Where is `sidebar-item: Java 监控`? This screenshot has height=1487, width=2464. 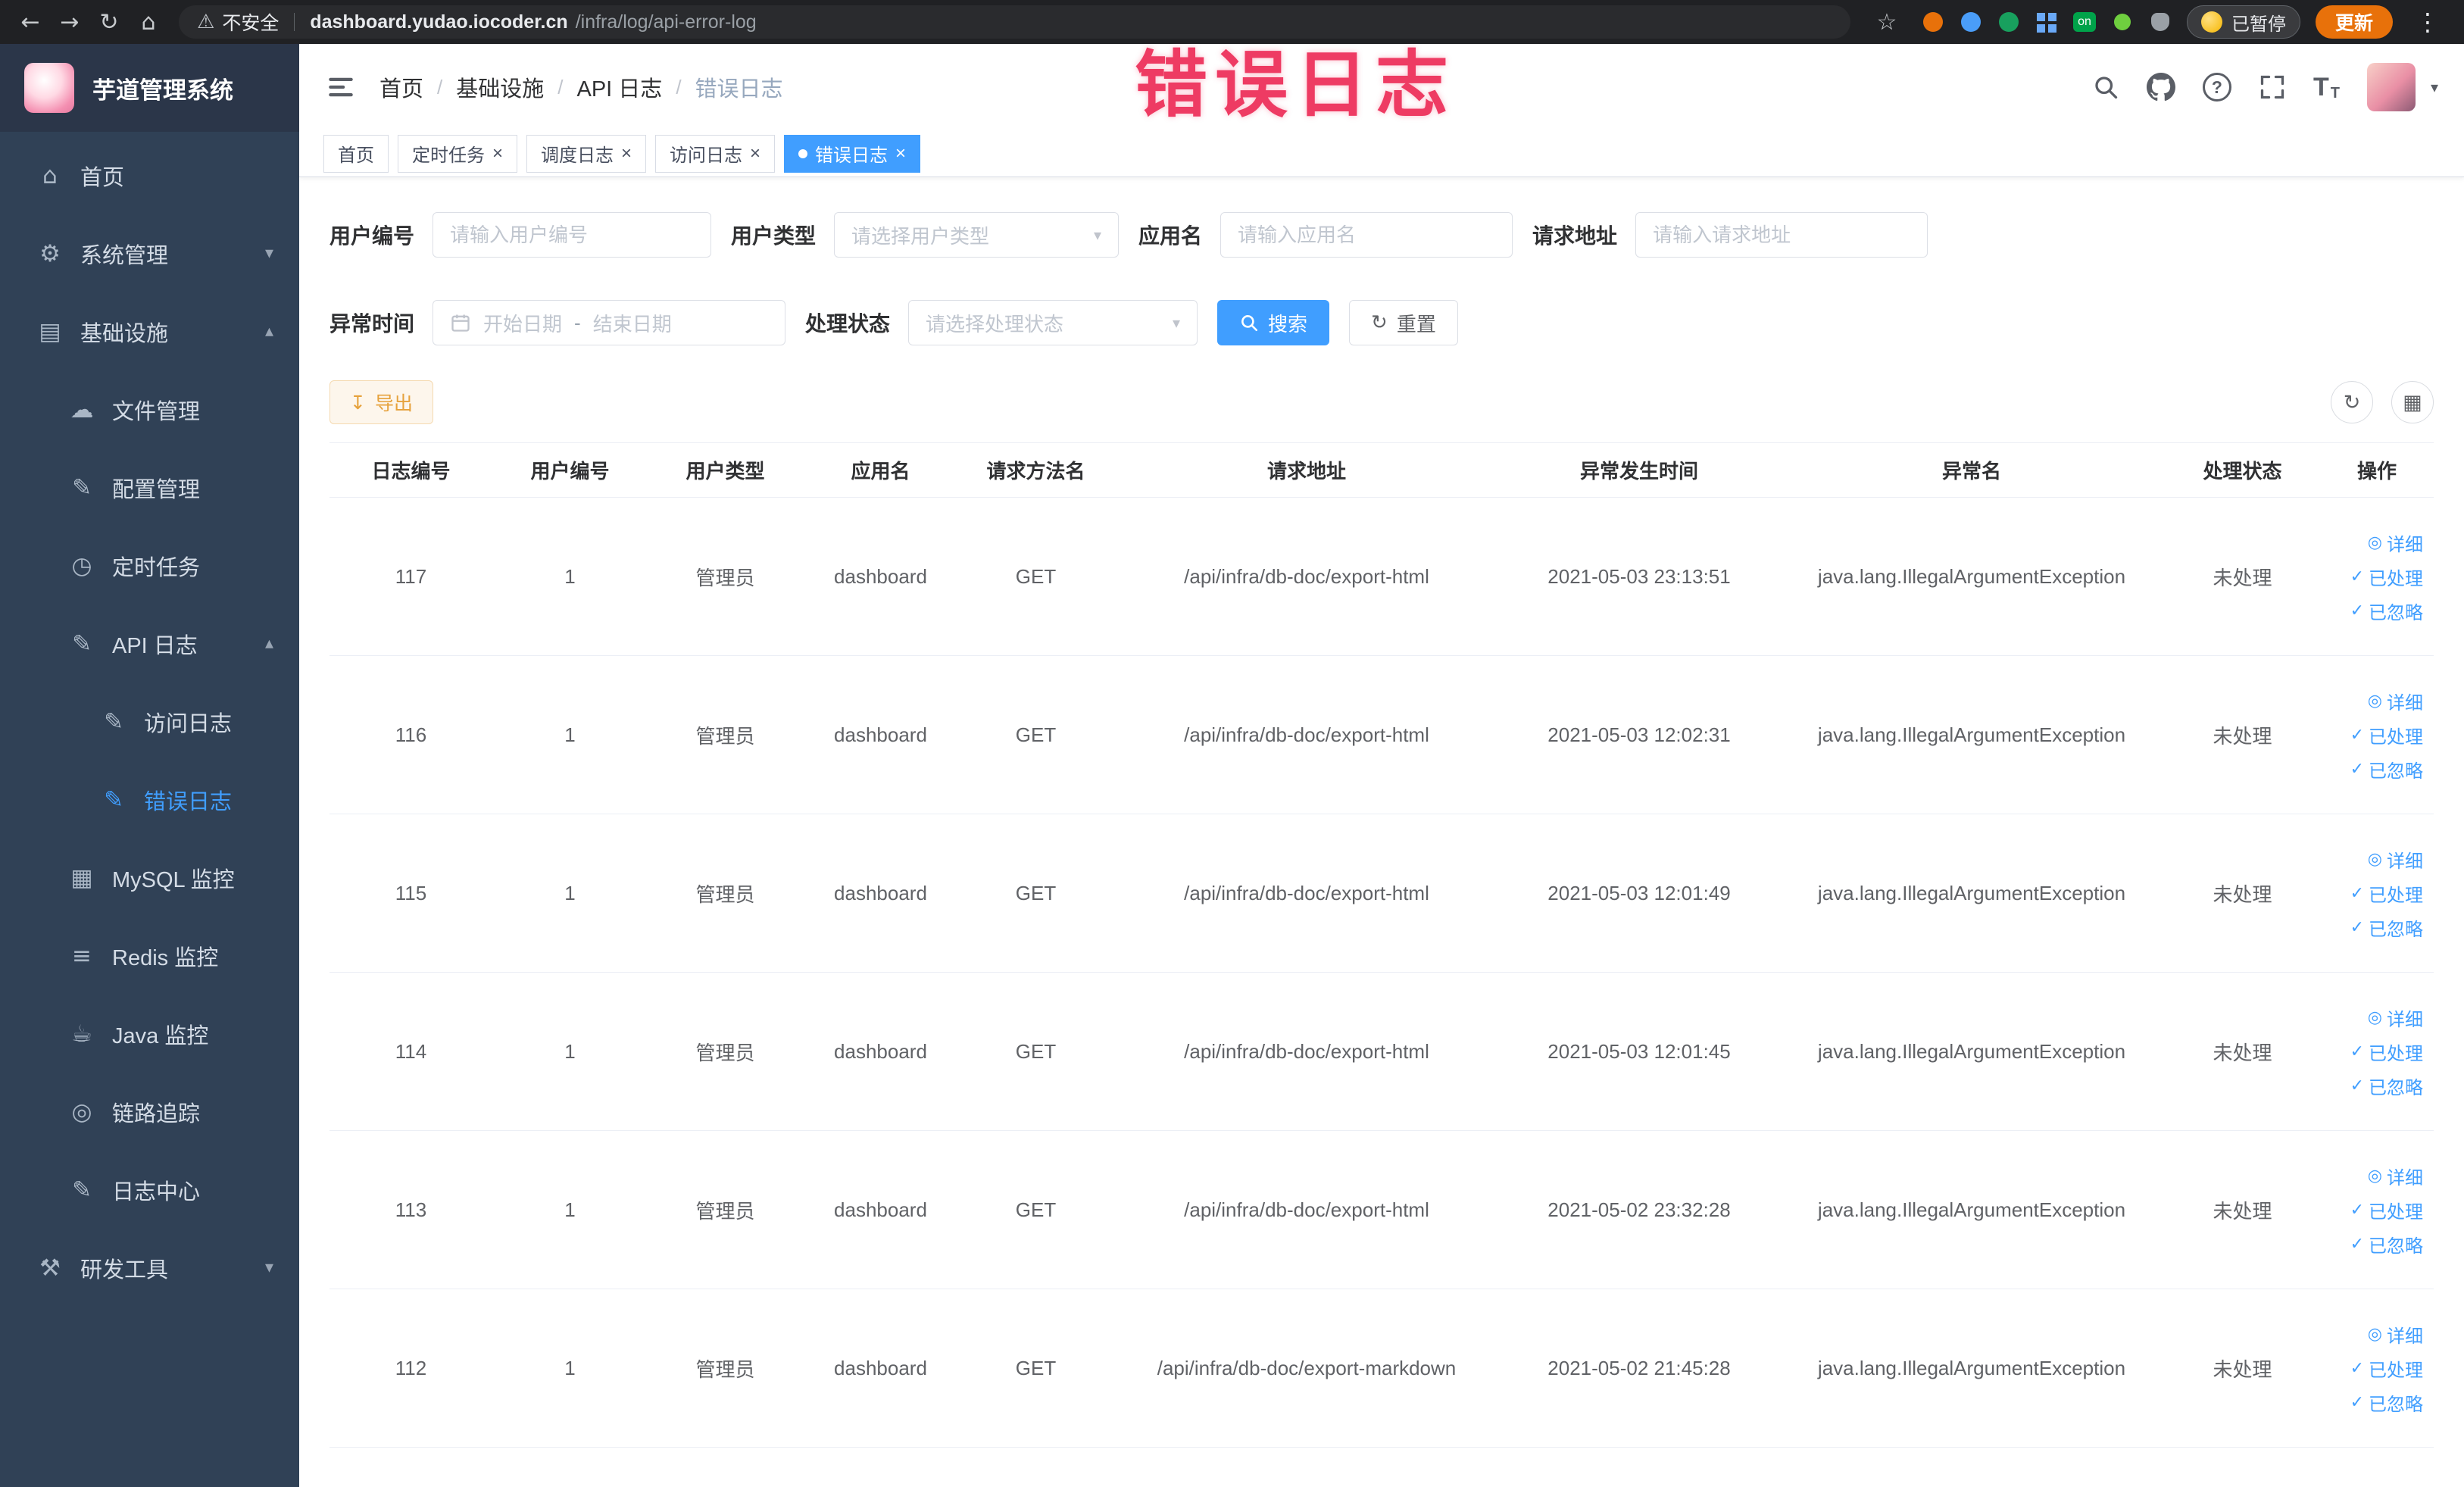
sidebar-item: Java 监控 is located at coordinates (149, 1034).